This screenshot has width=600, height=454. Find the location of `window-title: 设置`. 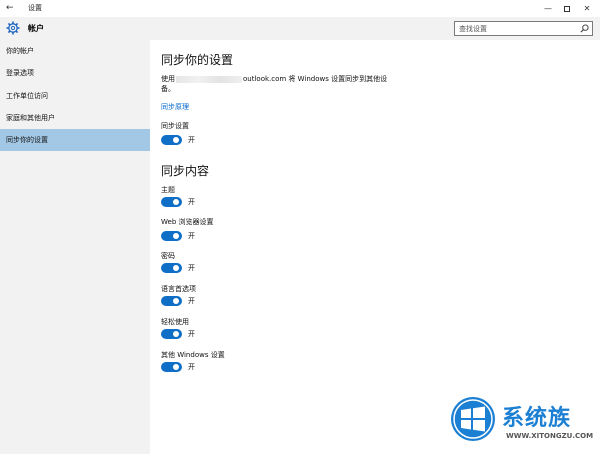

window-title: 设置 is located at coordinates (35, 8).